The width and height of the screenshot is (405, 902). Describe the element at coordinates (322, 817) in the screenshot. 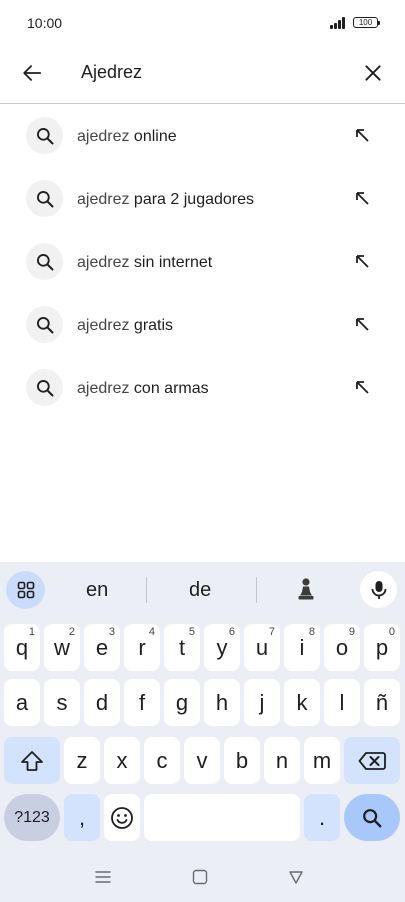

I see `period-key: .` at that location.